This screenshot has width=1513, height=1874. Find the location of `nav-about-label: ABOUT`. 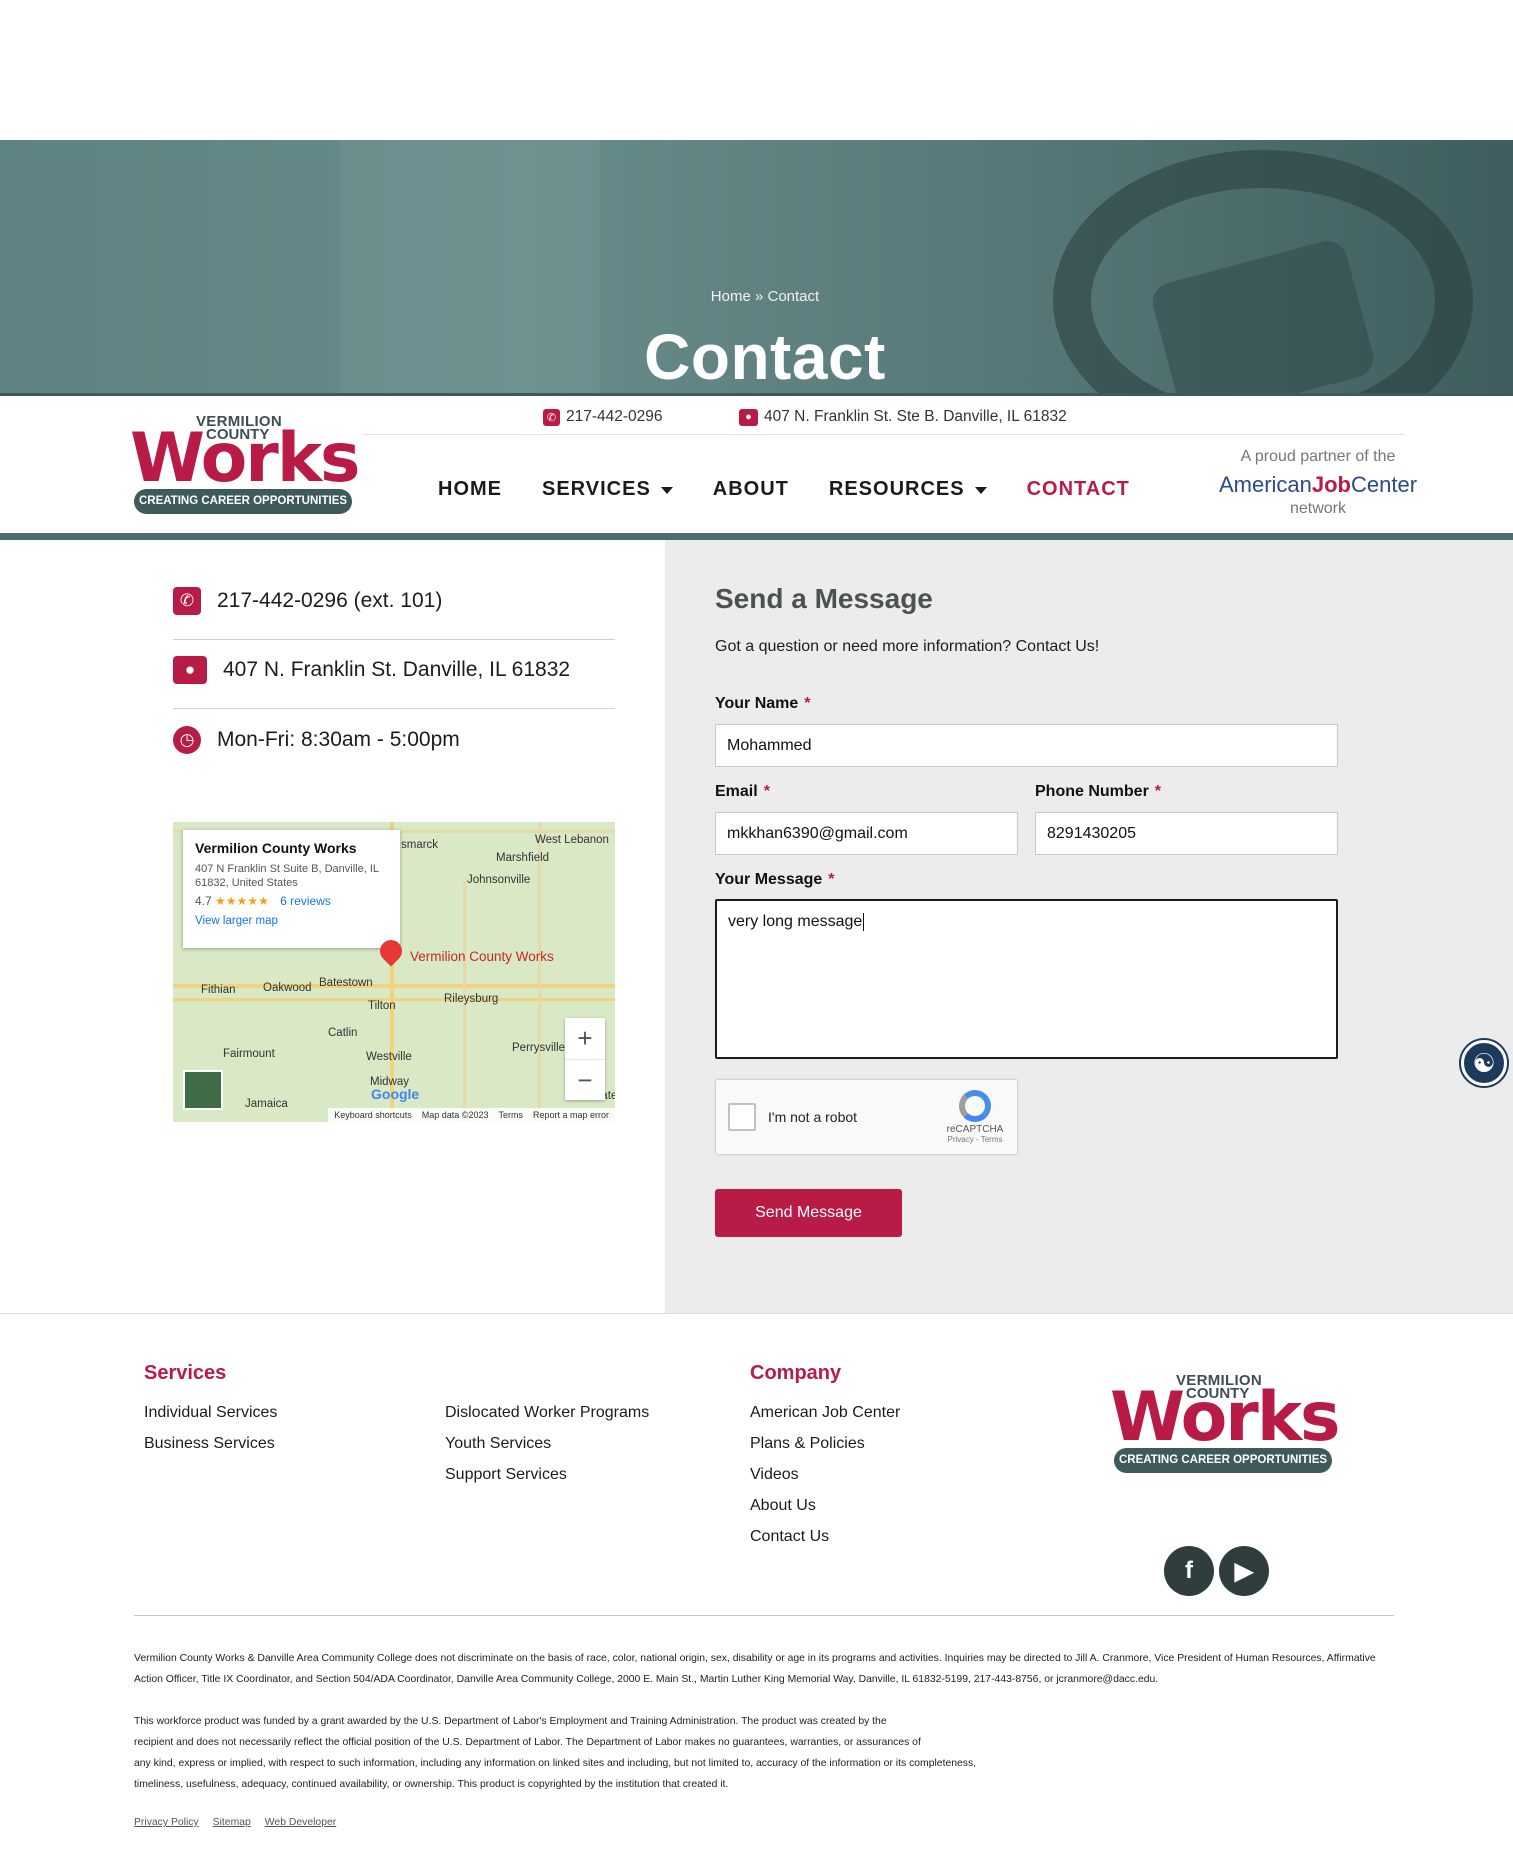

nav-about-label: ABOUT is located at coordinates (750, 489).